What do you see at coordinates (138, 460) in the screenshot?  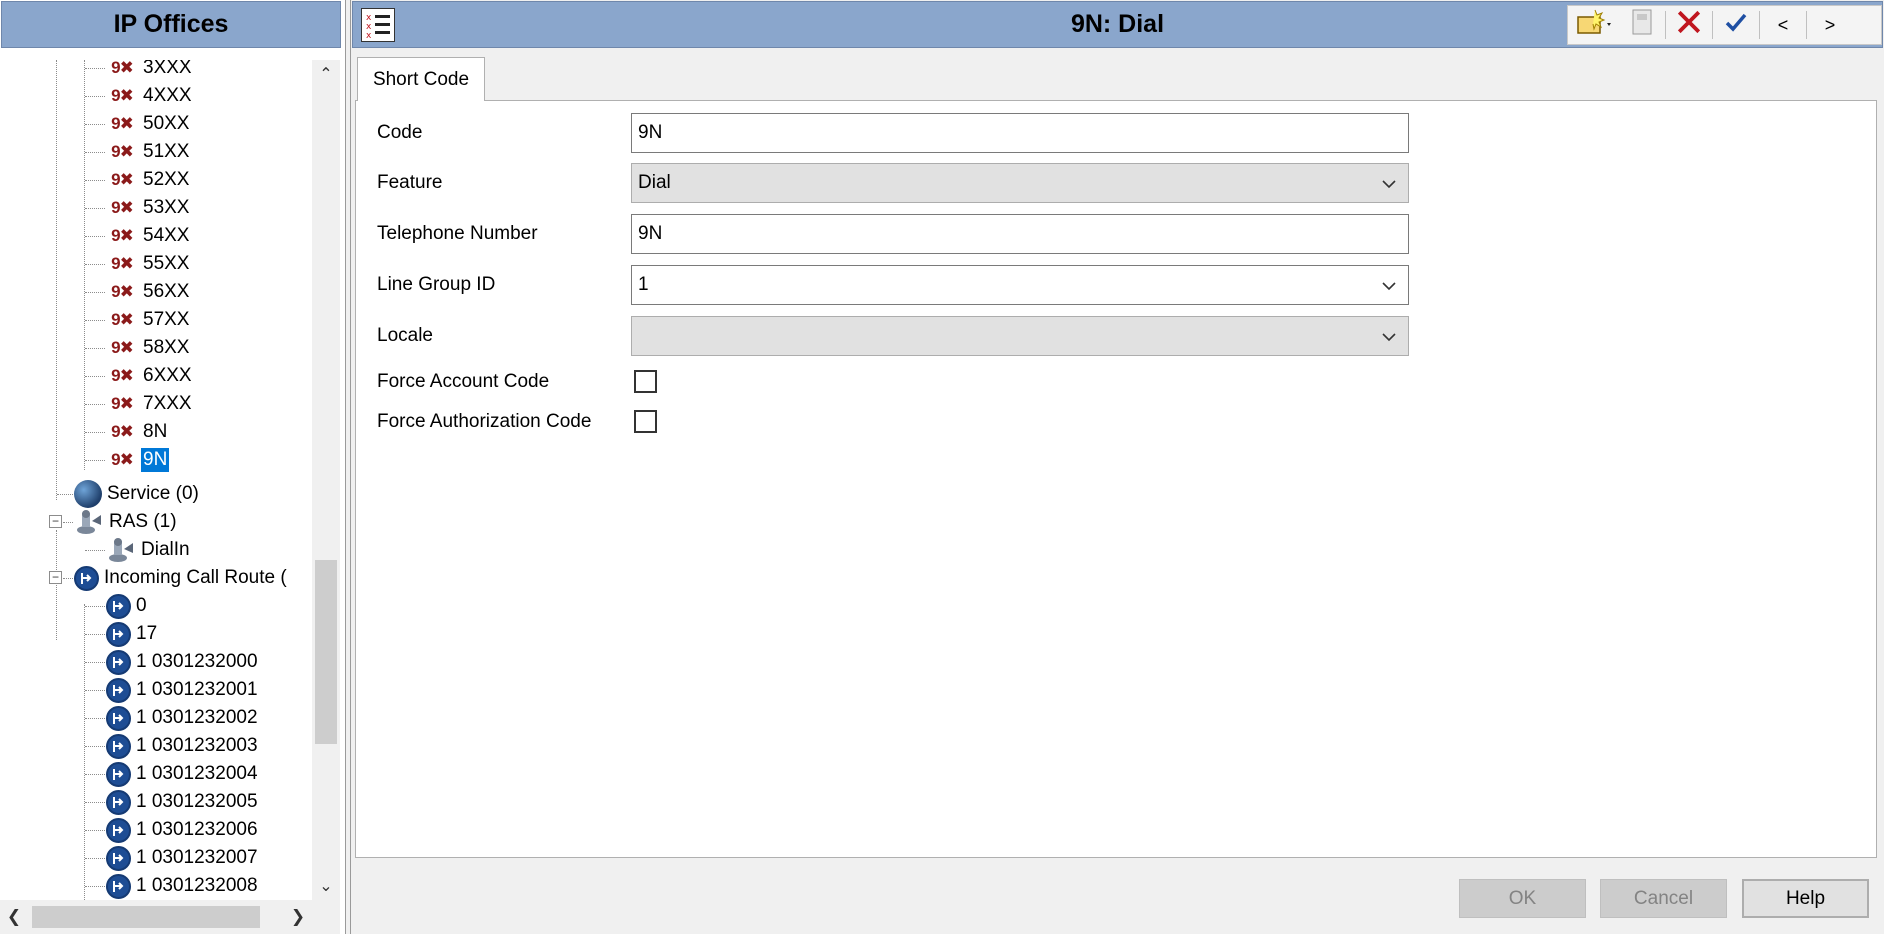 I see `tree-item-short-code: 9✖ 9N` at bounding box center [138, 460].